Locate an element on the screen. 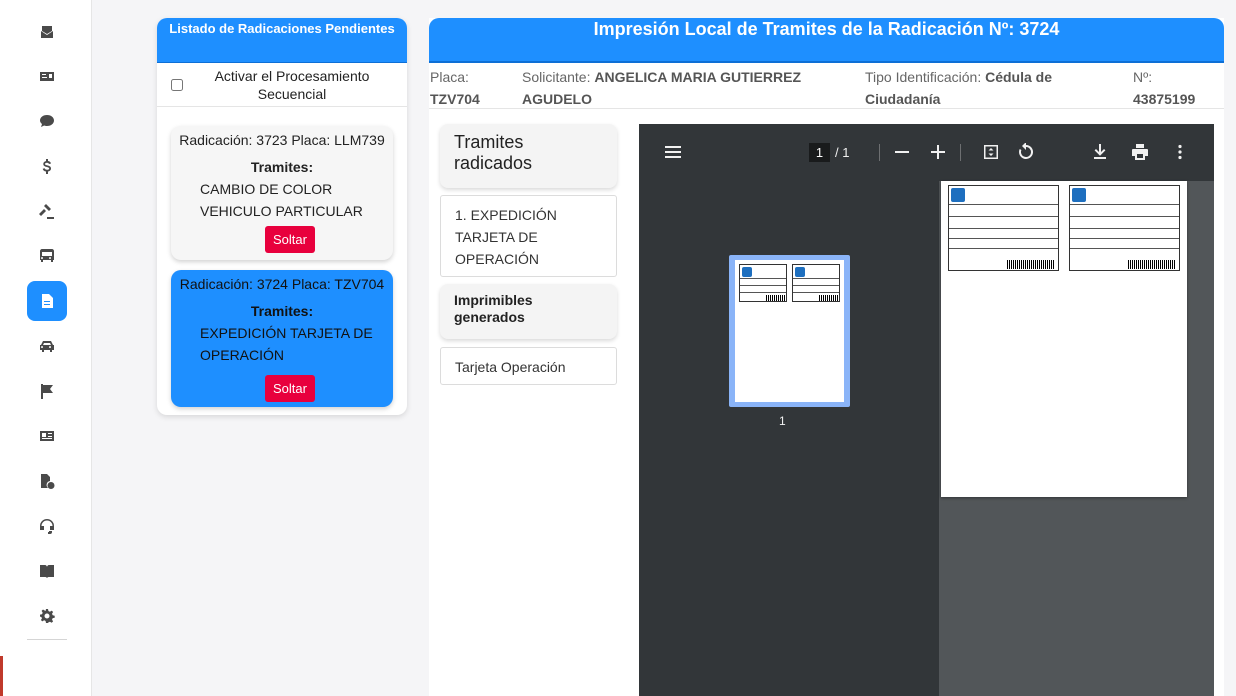 Image resolution: width=1236 pixels, height=696 pixels. solicitante-value: ANGELICA MARIA GUTIERREZ is located at coordinates (697, 77).